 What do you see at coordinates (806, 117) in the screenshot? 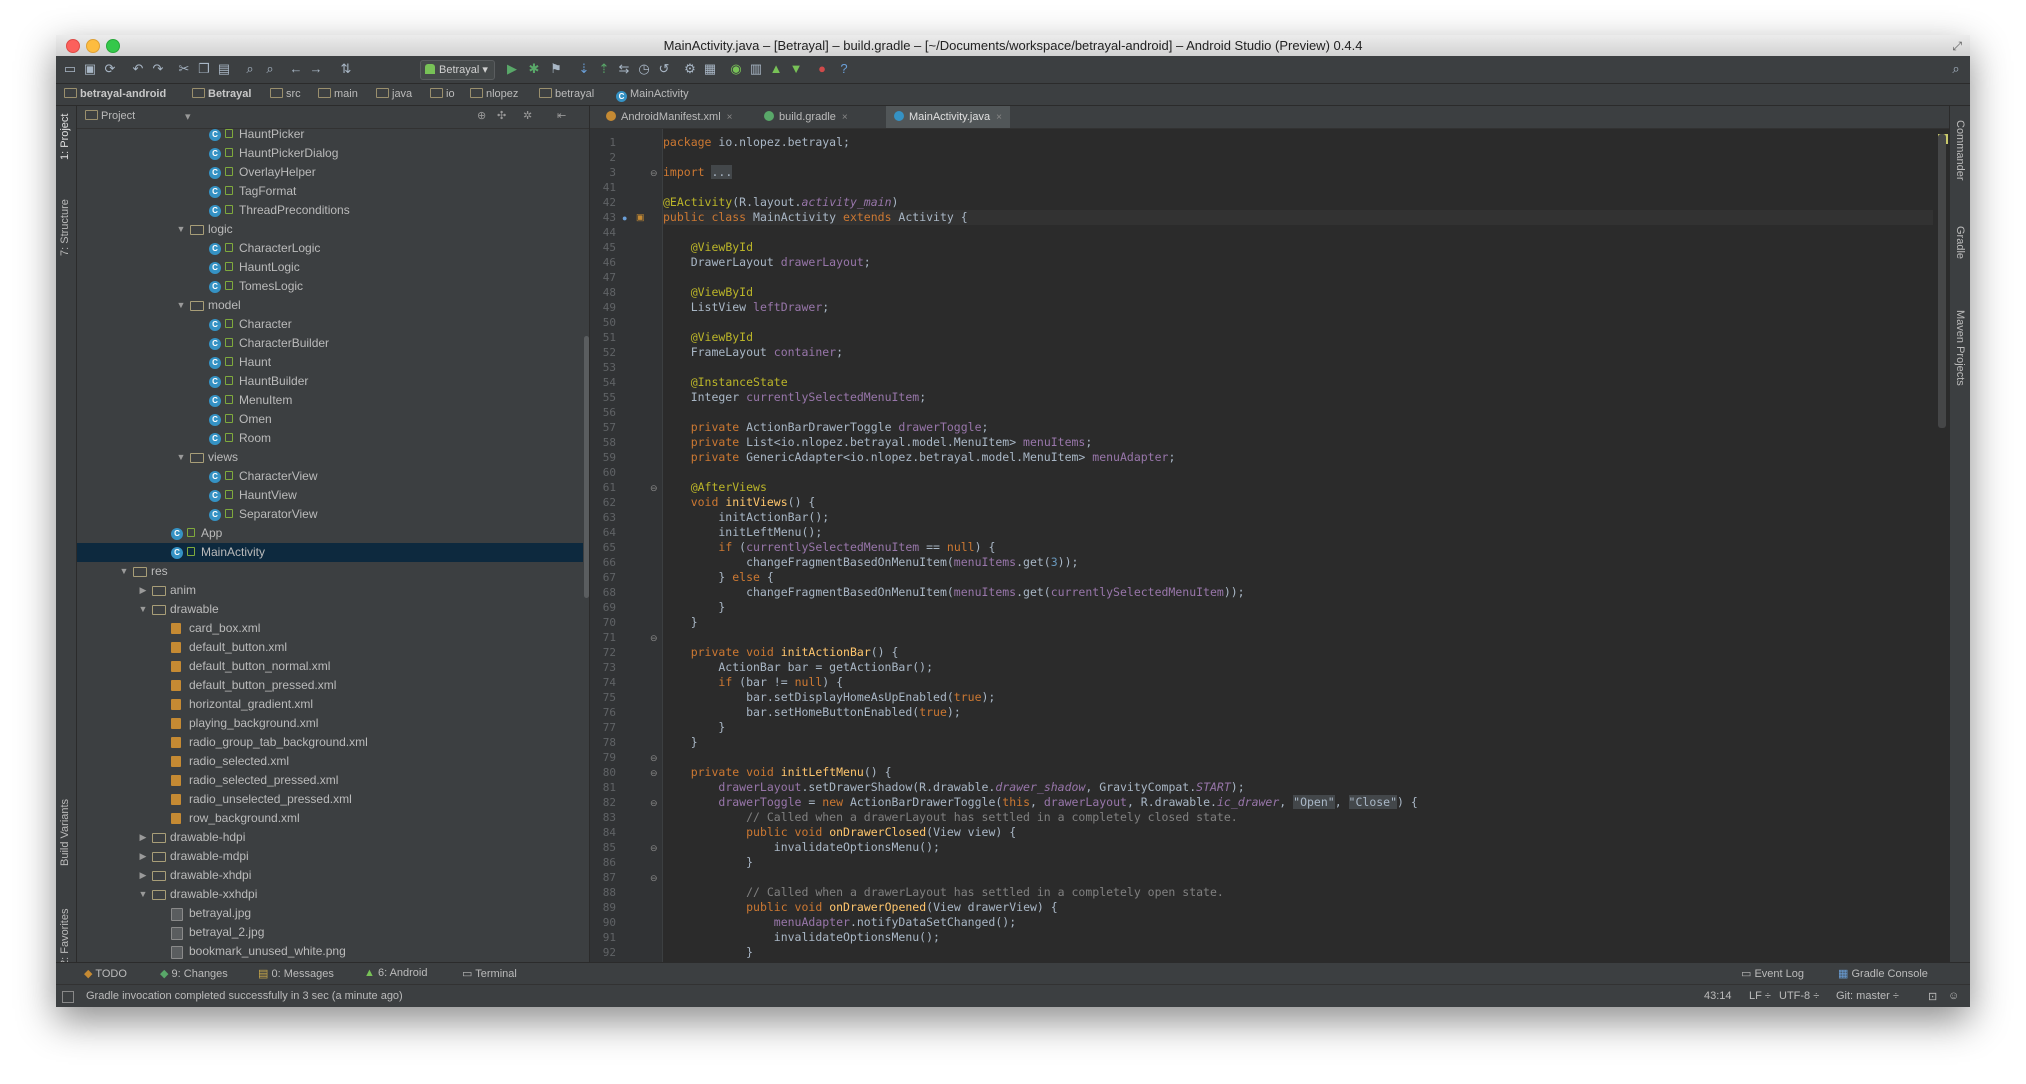
I see `editor-tab: build.gradle ×` at bounding box center [806, 117].